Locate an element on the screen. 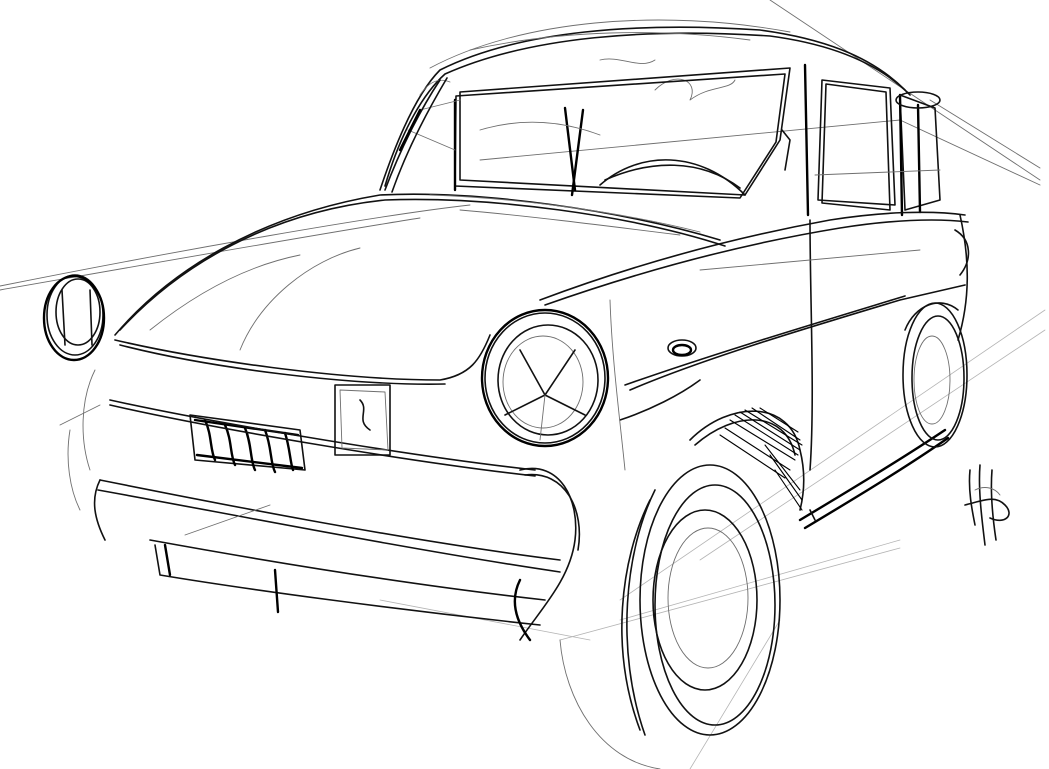 The image size is (1049, 769). front-grille is located at coordinates (322, 438).